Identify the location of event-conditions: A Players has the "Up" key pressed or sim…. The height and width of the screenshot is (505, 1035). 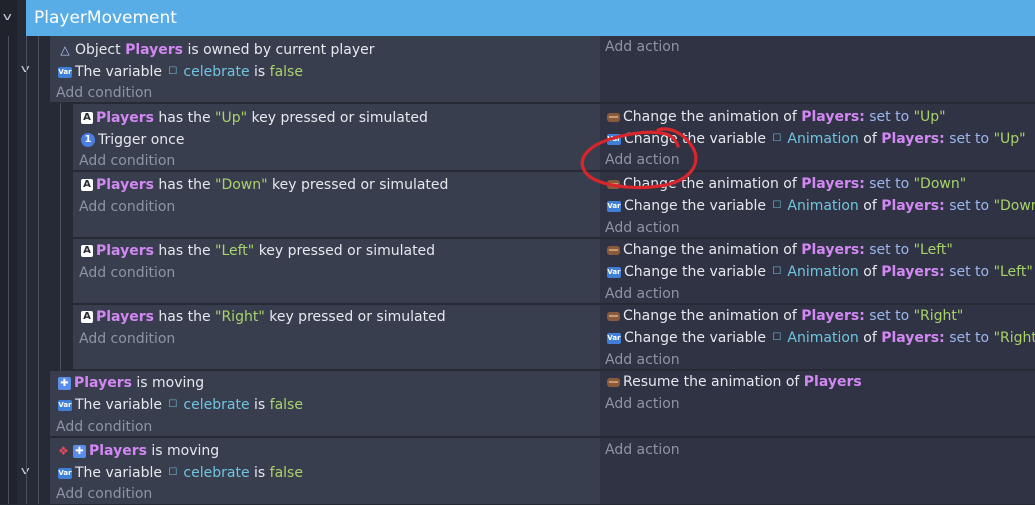
(336, 137).